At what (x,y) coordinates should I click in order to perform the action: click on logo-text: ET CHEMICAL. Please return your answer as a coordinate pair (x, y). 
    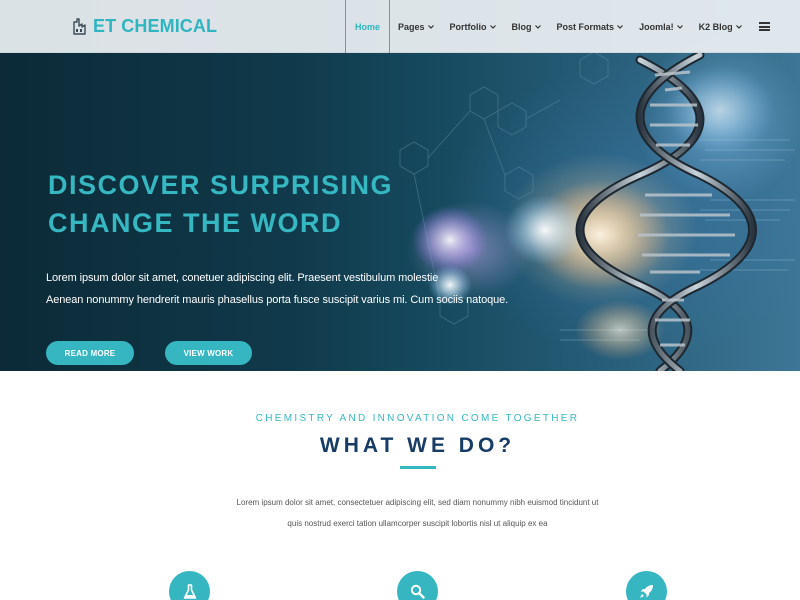
    Looking at the image, I should click on (155, 25).